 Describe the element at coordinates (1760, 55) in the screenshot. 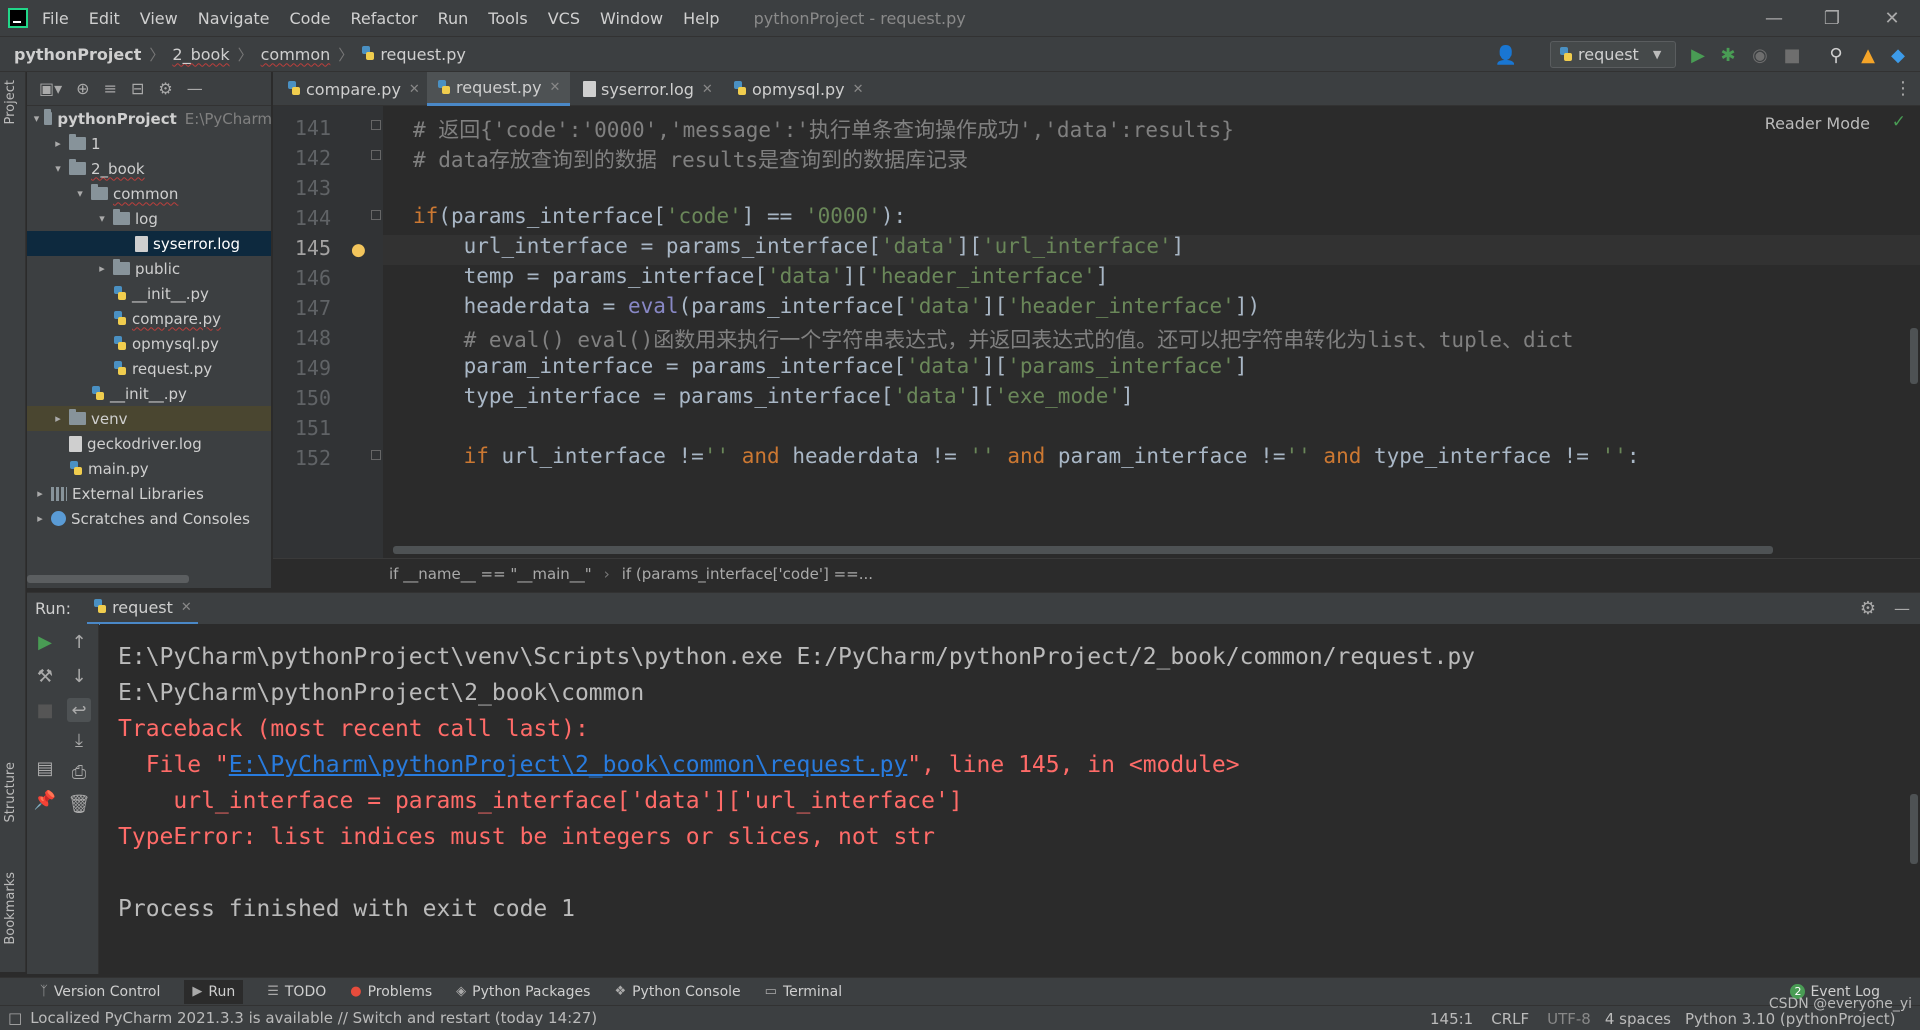

I see `coverage-icon: ◉` at that location.